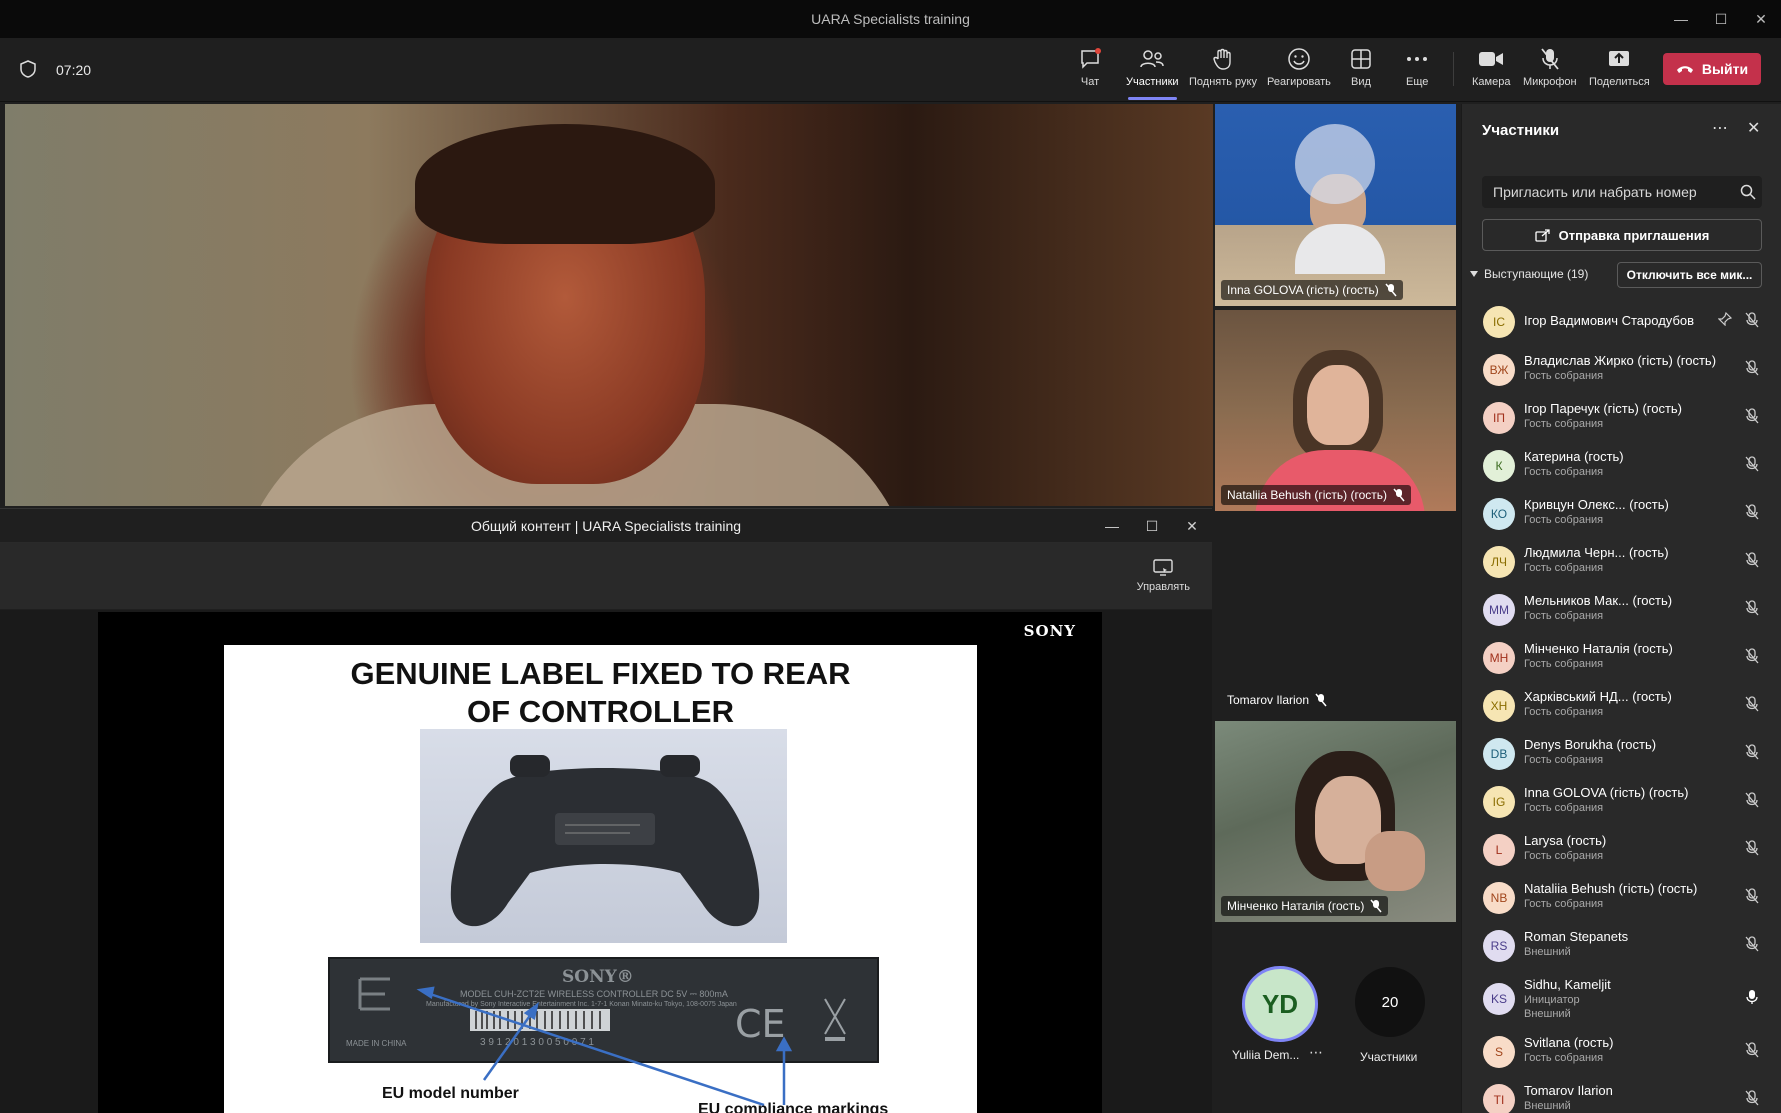  What do you see at coordinates (1163, 576) in the screenshot?
I see `manage-button: Управлять` at bounding box center [1163, 576].